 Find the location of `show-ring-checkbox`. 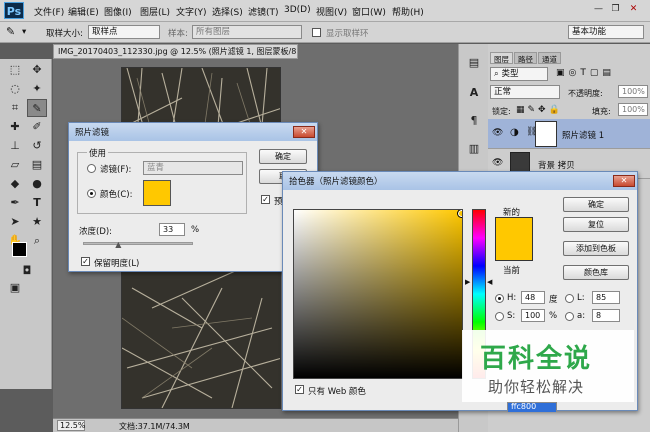

show-ring-checkbox is located at coordinates (316, 32).